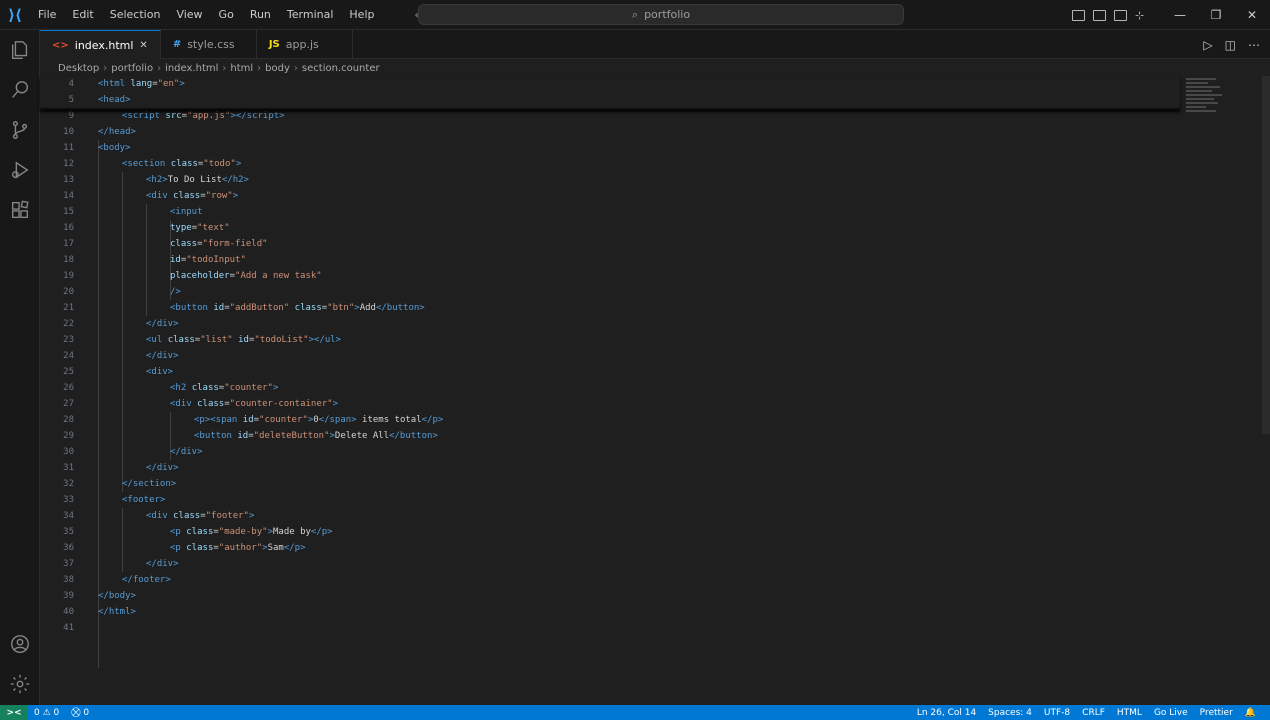  Describe the element at coordinates (197, 180) in the screenshot. I see `code-text: <h2>To Do List</h2>` at that location.